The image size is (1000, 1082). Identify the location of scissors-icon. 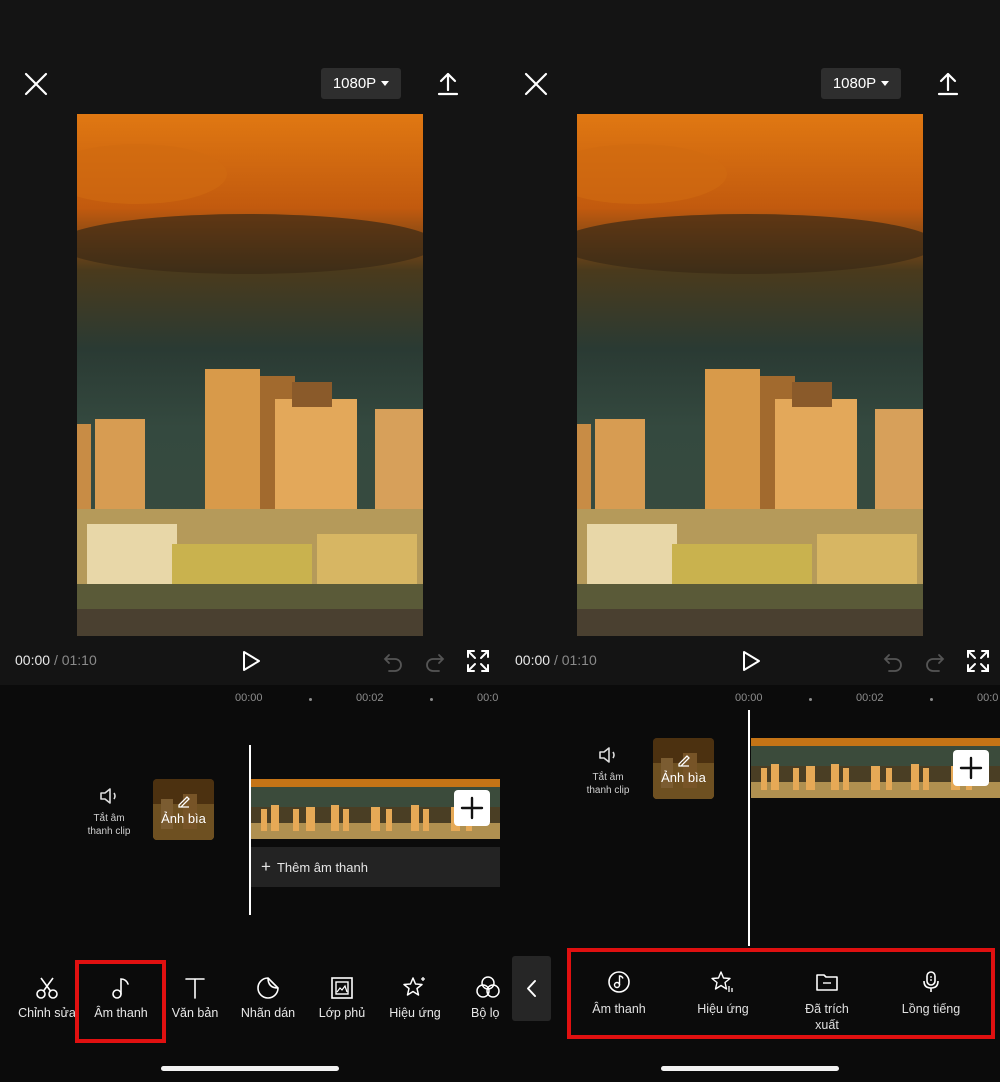
(47, 988).